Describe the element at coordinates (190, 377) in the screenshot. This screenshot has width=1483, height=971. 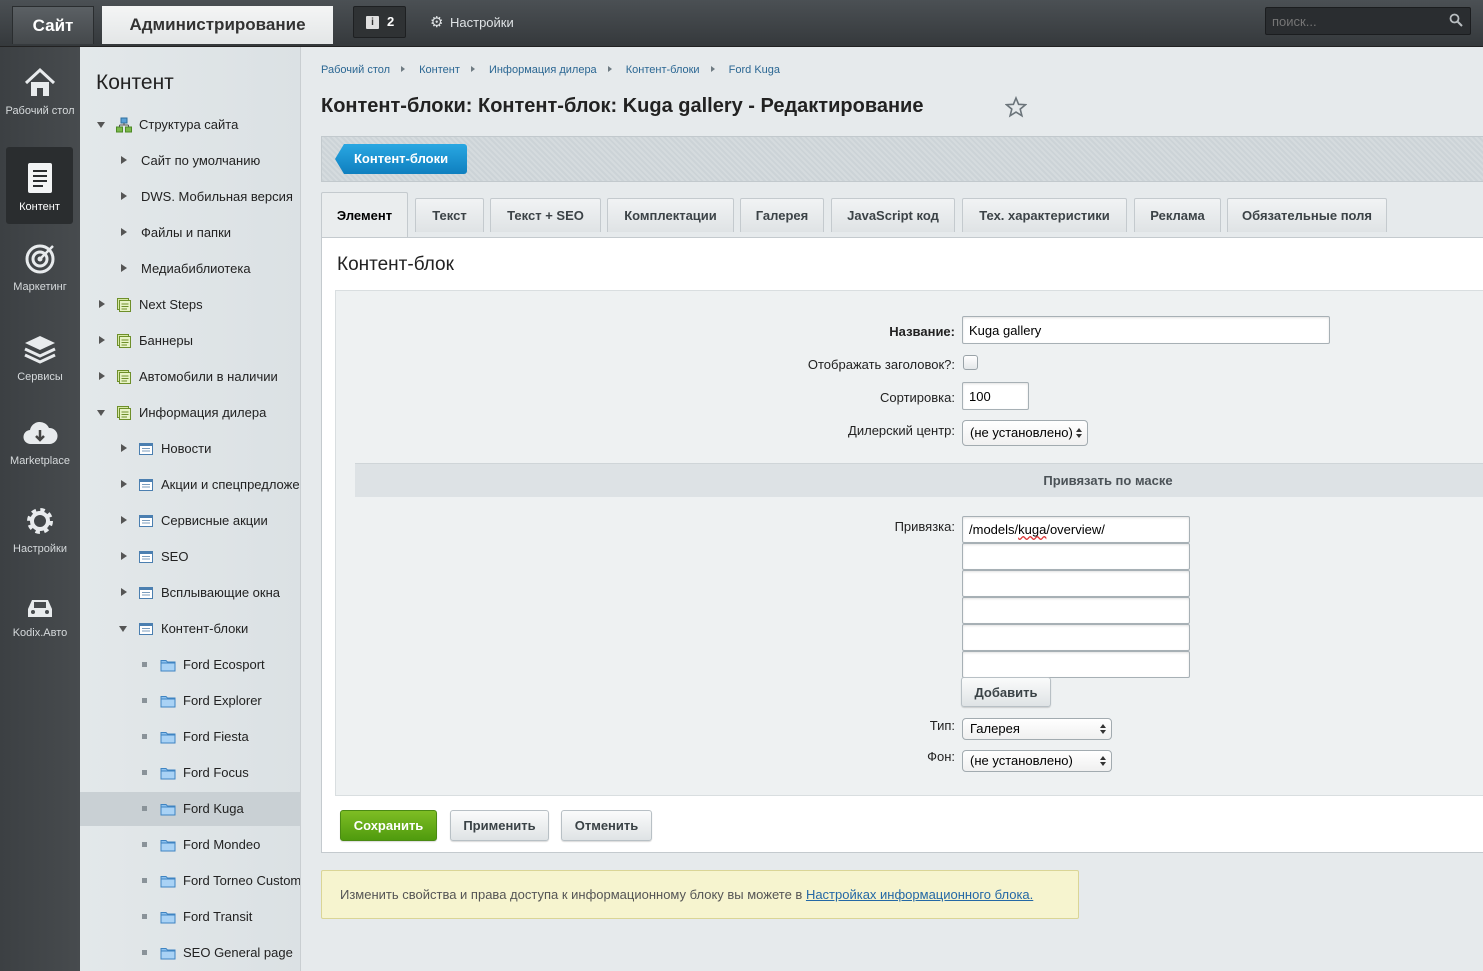
I see `tree-item: Автомобили в наличии` at that location.